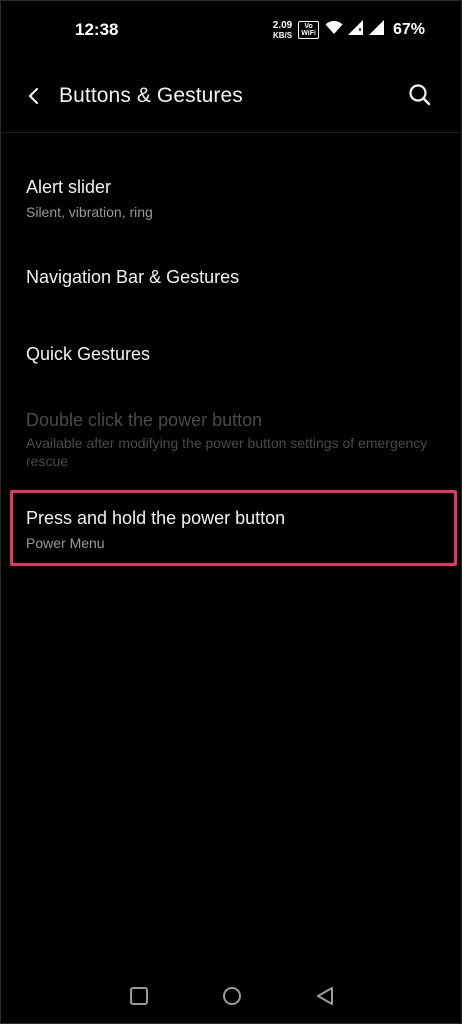 Image resolution: width=462 pixels, height=1024 pixels. I want to click on back-arrow-icon, so click(33, 96).